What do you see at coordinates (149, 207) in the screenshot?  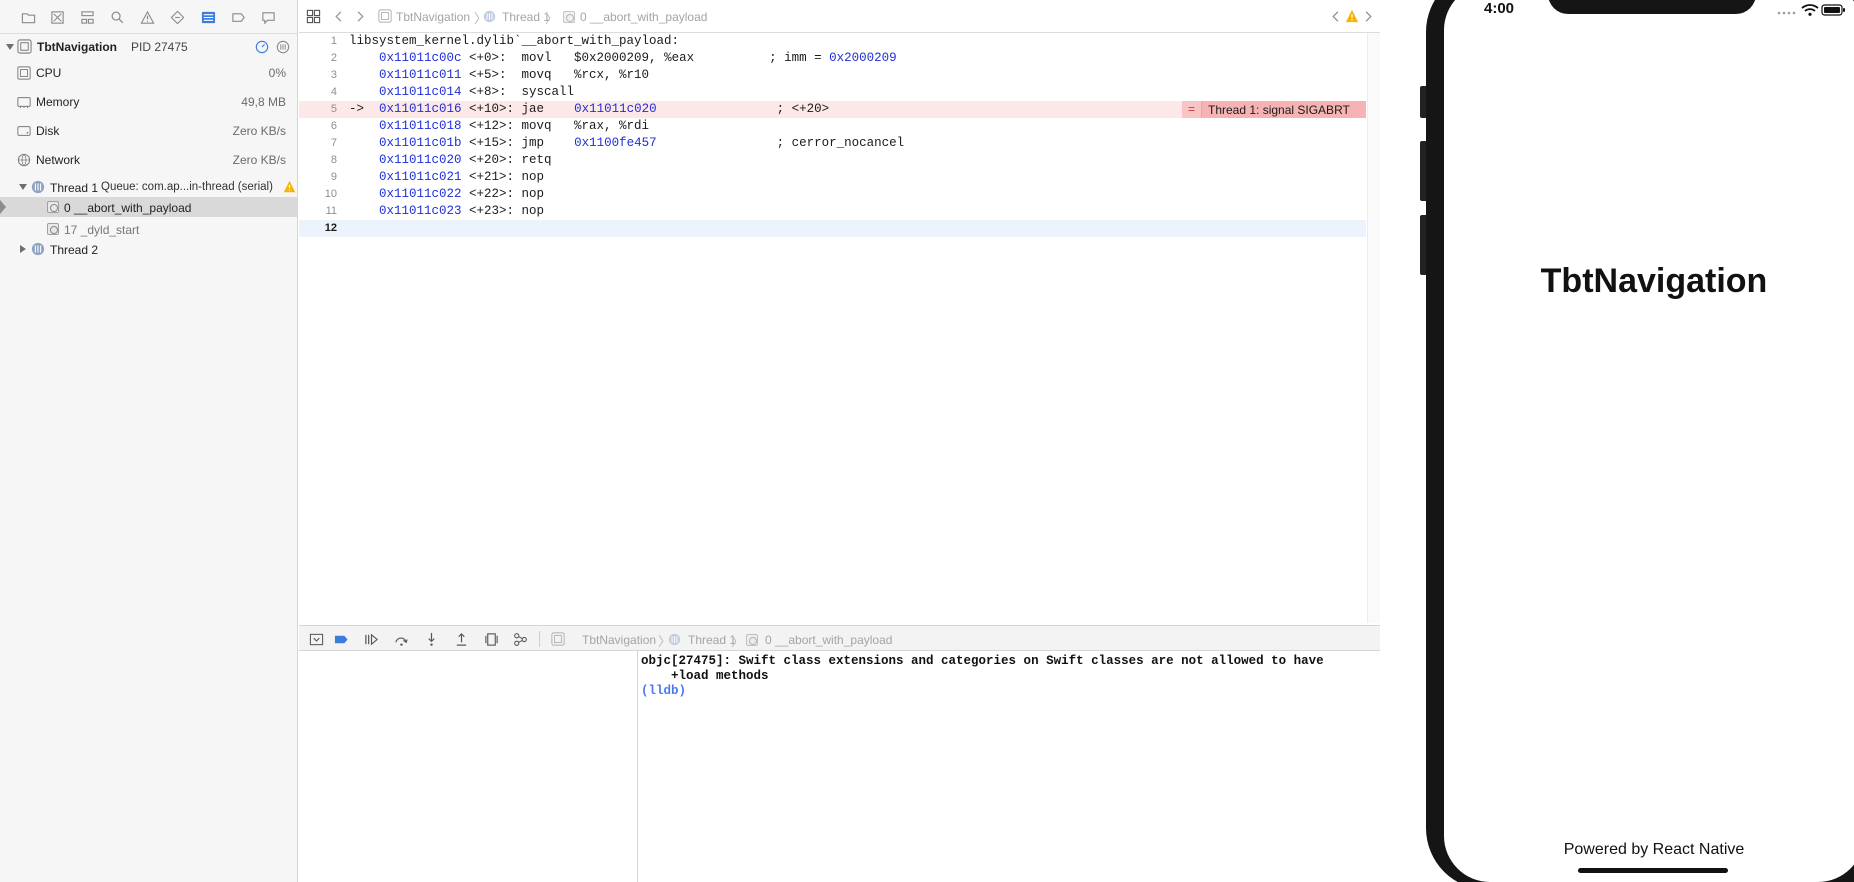 I see `stack-frame-row: 0 __abort_with_payload` at bounding box center [149, 207].